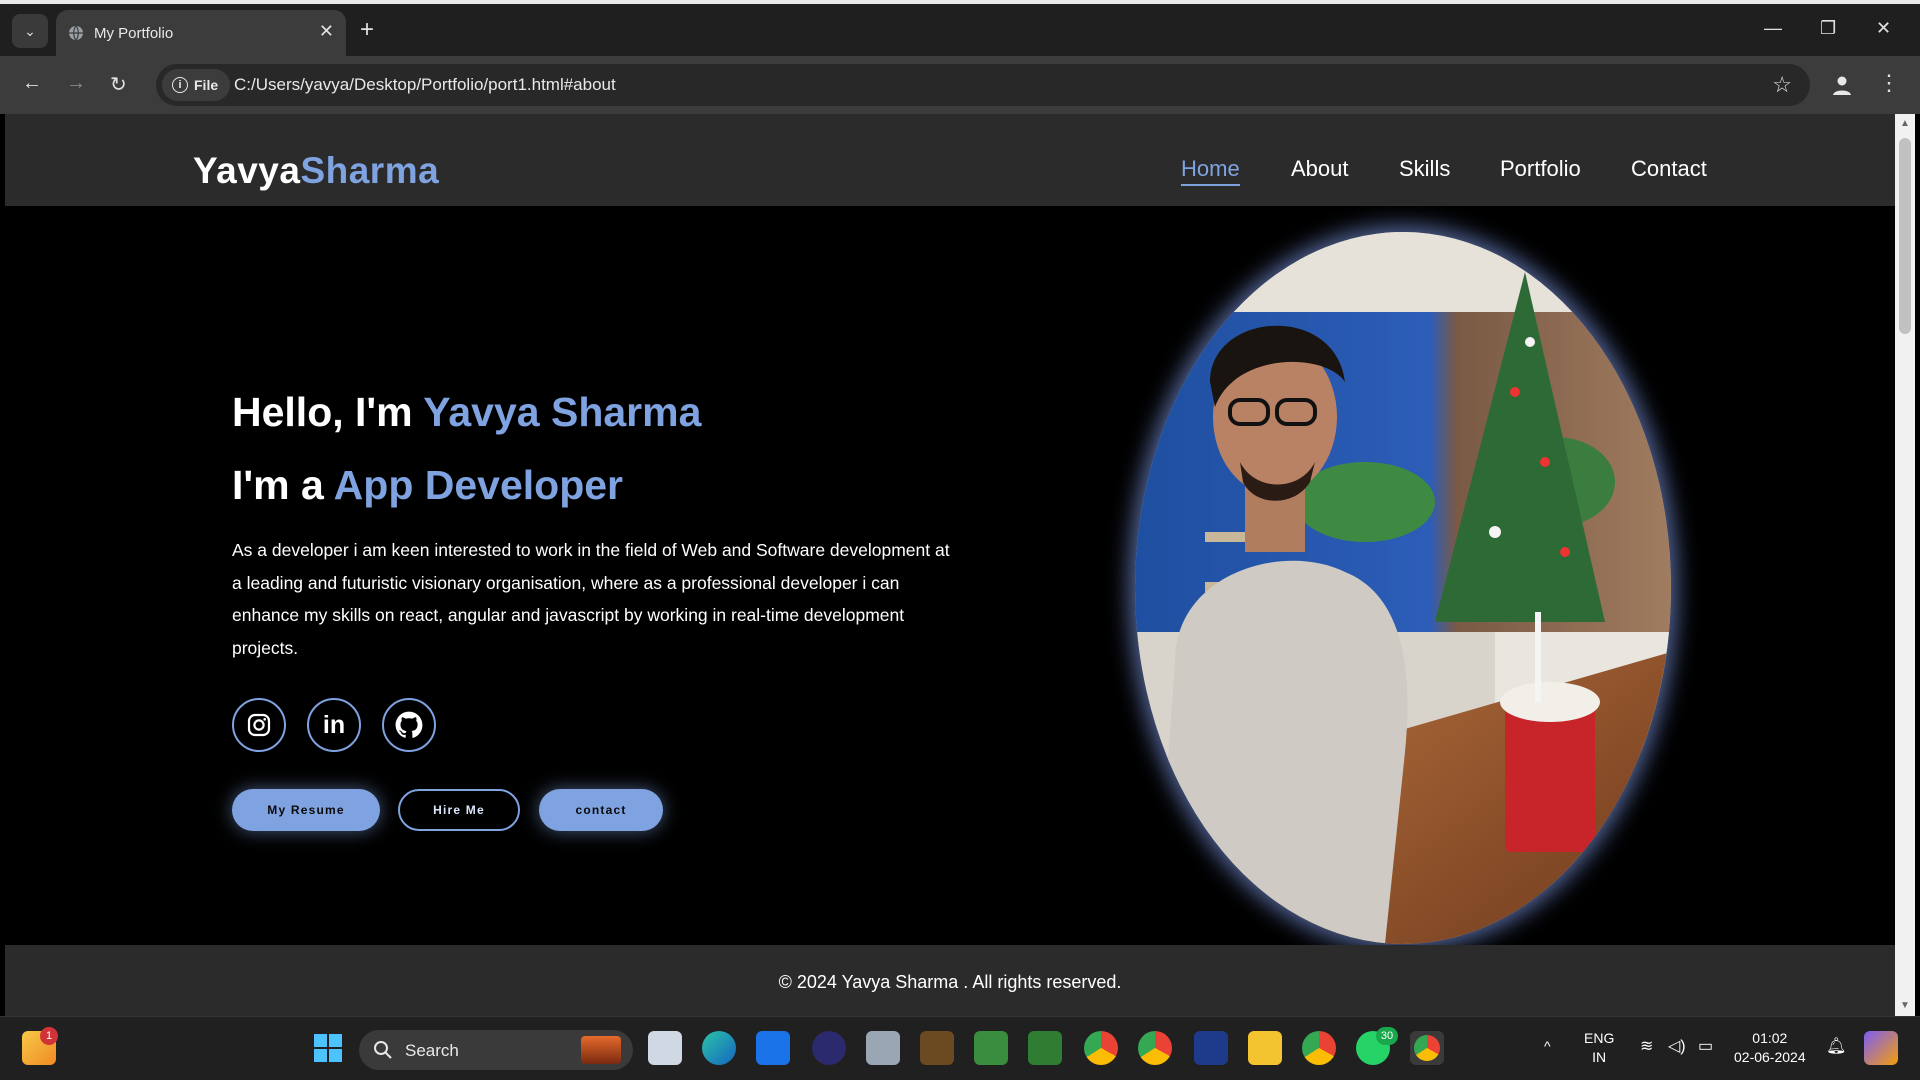 This screenshot has width=1920, height=1080. Describe the element at coordinates (601, 1050) in the screenshot. I see `search-highlight-icon` at that location.